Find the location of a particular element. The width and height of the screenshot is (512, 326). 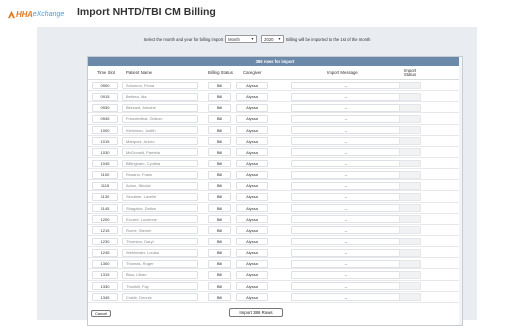

patient-name-cell: Rome, Steven is located at coordinates (160, 230).